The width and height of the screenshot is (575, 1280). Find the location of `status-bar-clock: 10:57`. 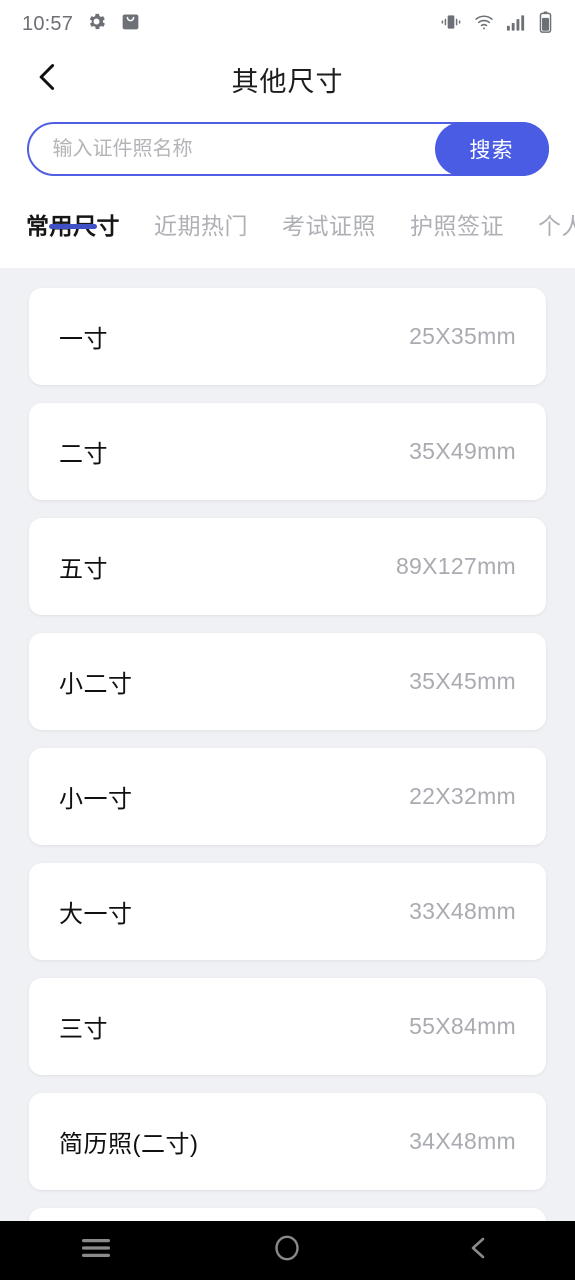

status-bar-clock: 10:57 is located at coordinates (48, 23).